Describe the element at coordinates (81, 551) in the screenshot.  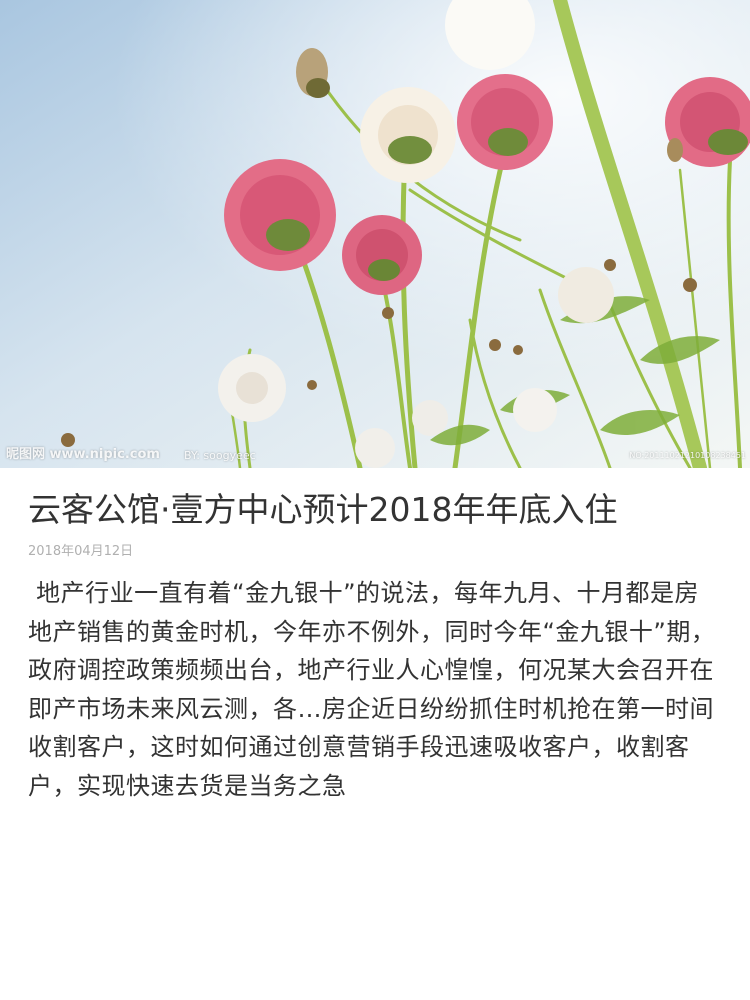
I see `article-date: 2018年04月12日` at that location.